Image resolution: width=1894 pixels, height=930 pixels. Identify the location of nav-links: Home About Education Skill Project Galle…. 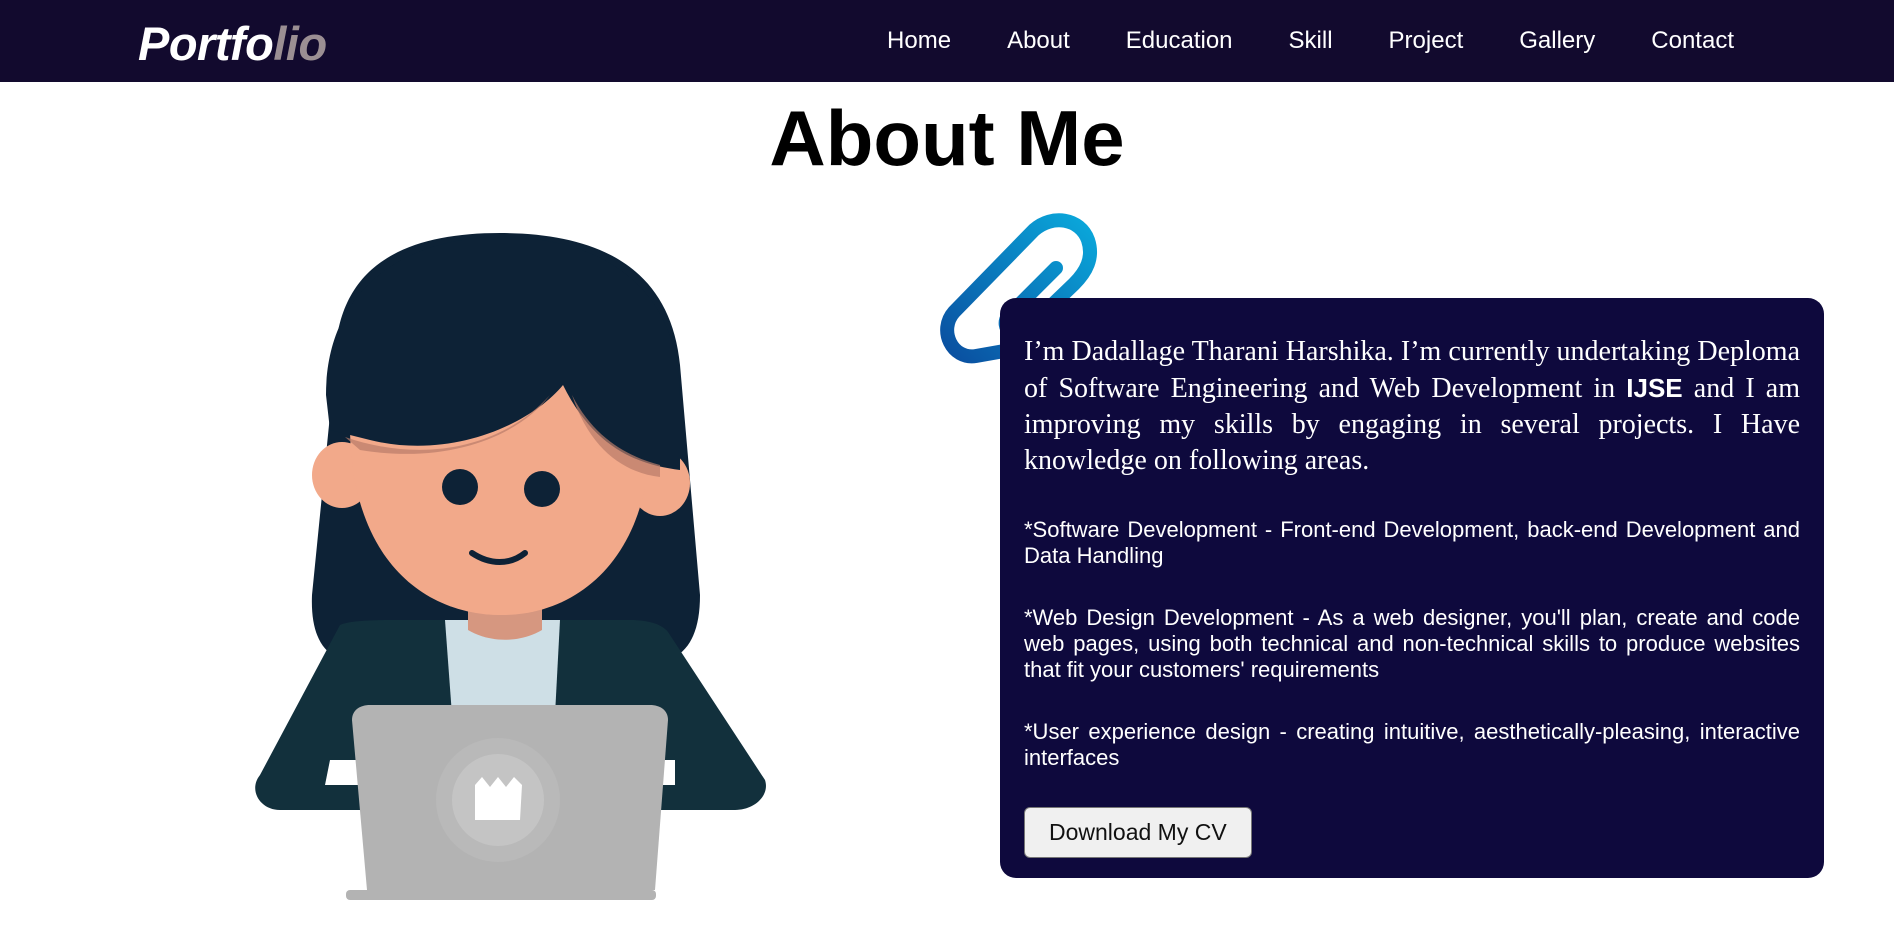
(1310, 41).